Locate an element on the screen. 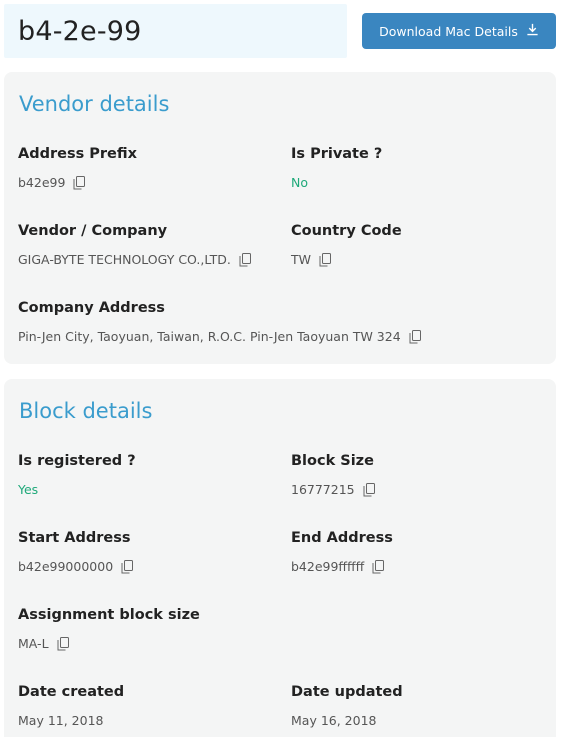  country-code-label: Country Code is located at coordinates (346, 231).